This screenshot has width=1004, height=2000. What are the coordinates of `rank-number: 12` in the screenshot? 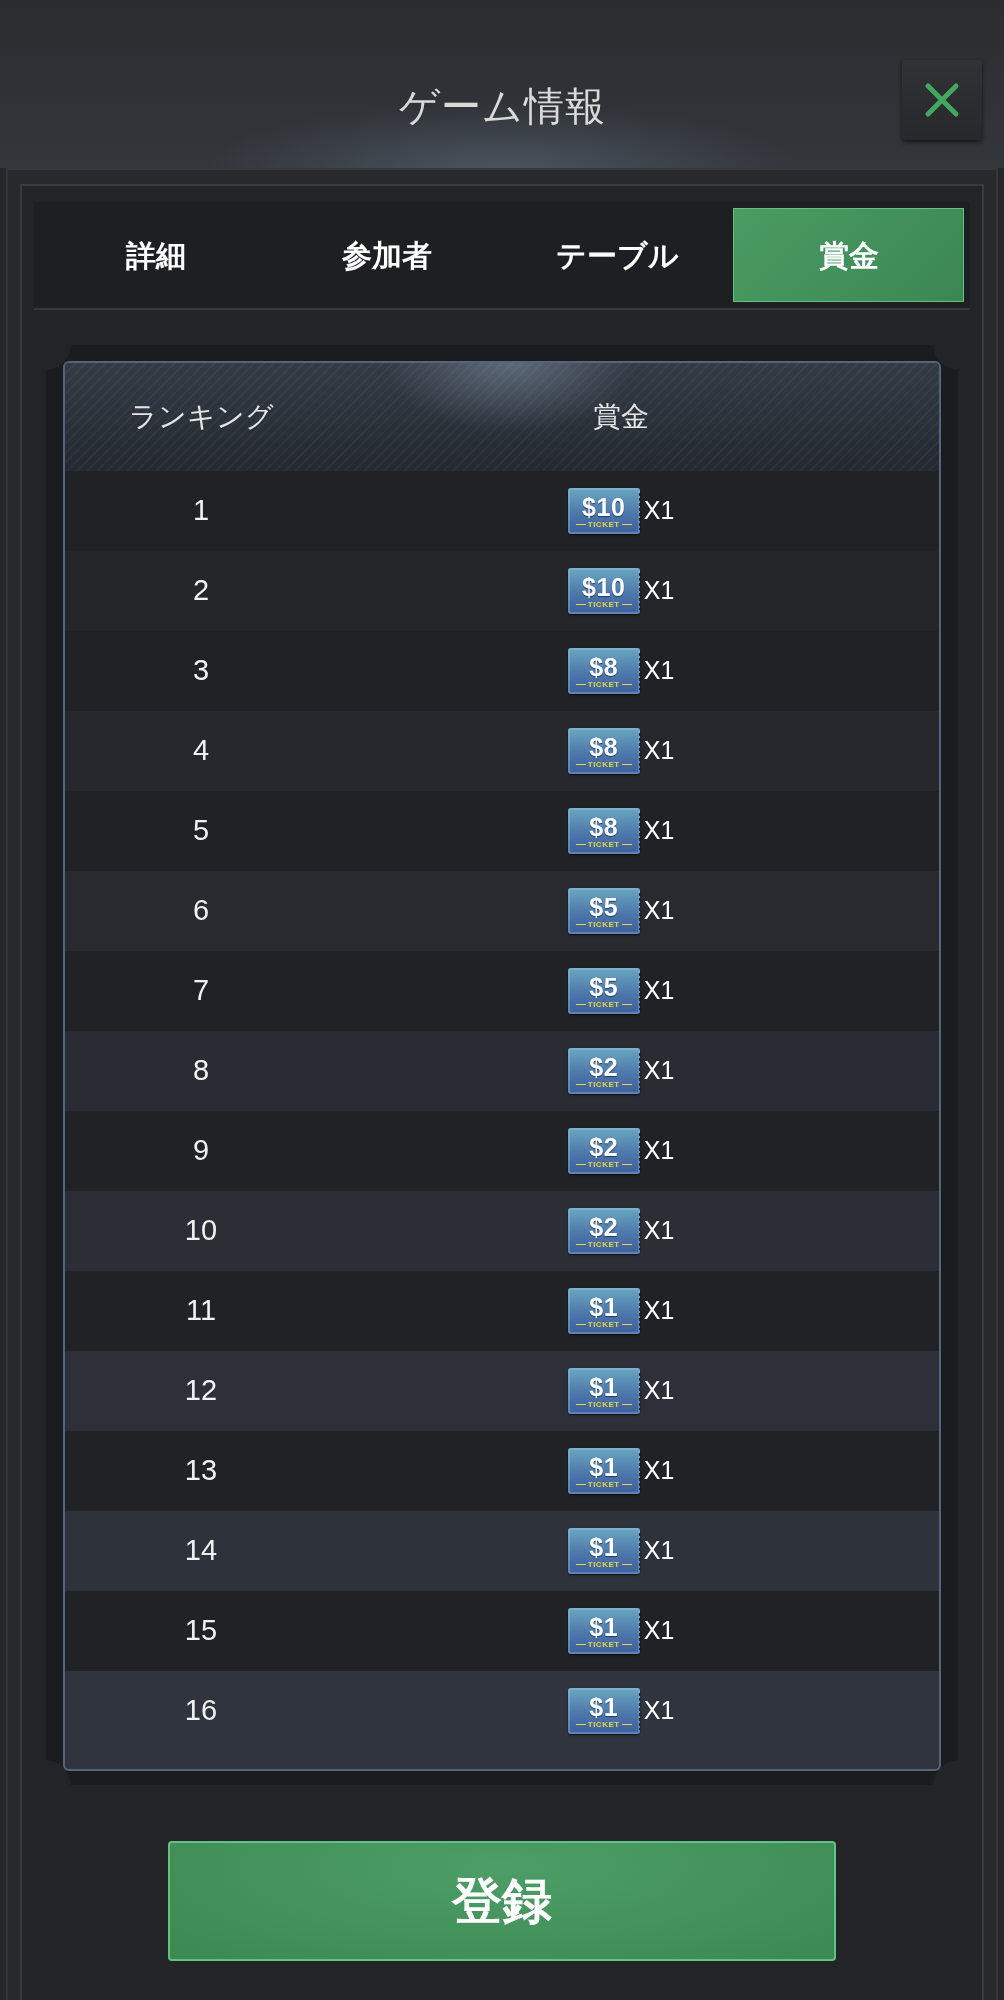 It's located at (201, 1391).